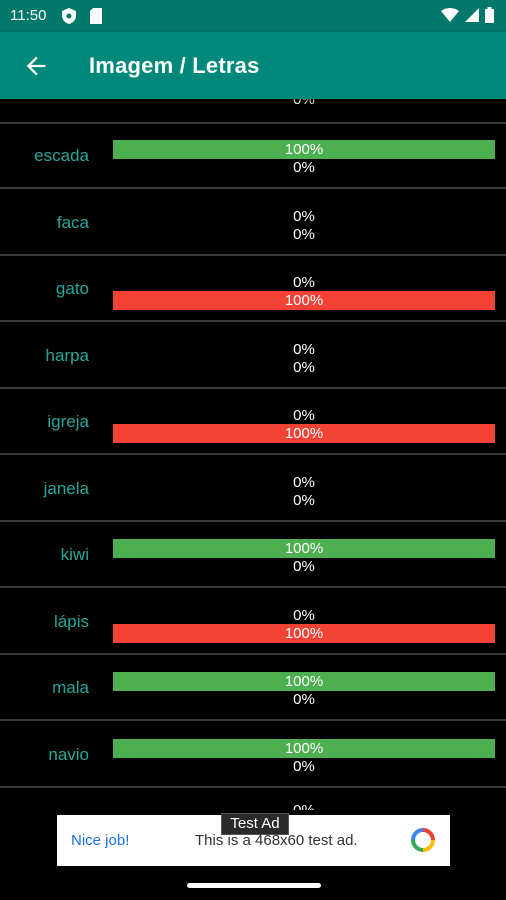  Describe the element at coordinates (61, 155) in the screenshot. I see `word-label: escada` at that location.